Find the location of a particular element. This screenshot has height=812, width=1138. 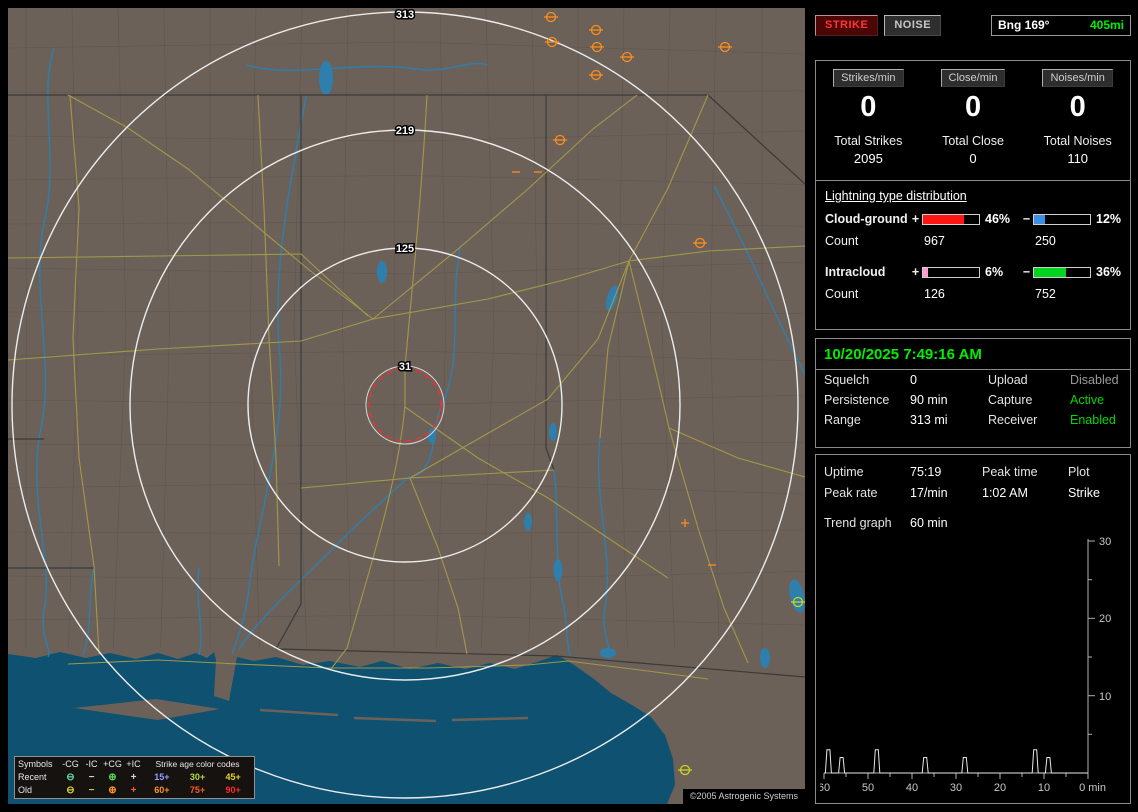

session-row-2: Peak rate 17/min 1:02 AM Strike is located at coordinates (973, 492).